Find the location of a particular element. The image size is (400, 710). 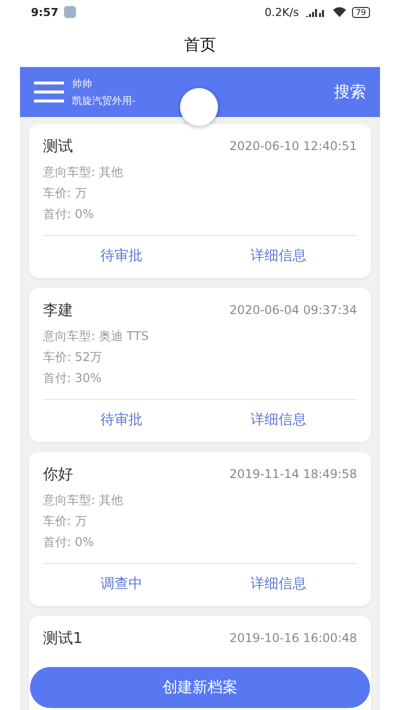

create-button: 创建新档案 is located at coordinates (200, 687).